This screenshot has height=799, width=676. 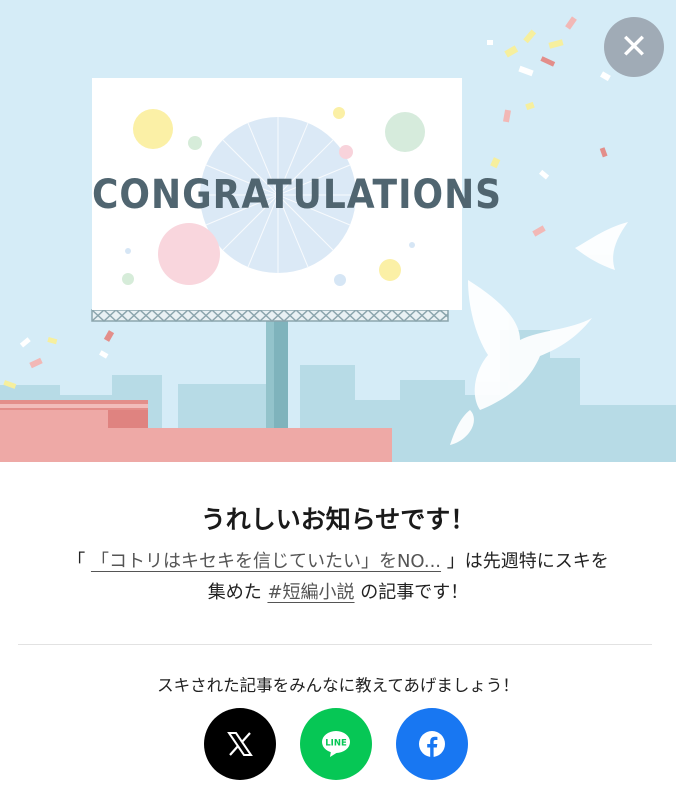 What do you see at coordinates (270, 315) in the screenshot?
I see `billboard-truss` at bounding box center [270, 315].